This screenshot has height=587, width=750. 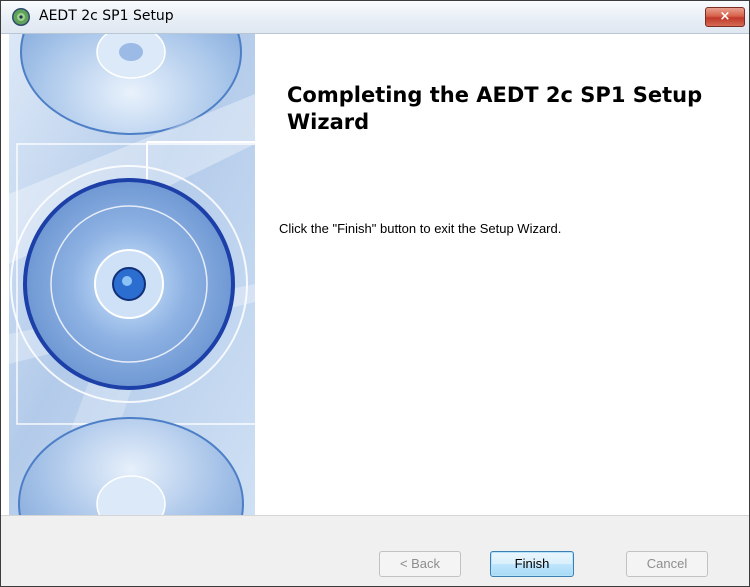 I want to click on cancel-button: Cancel, so click(x=667, y=564).